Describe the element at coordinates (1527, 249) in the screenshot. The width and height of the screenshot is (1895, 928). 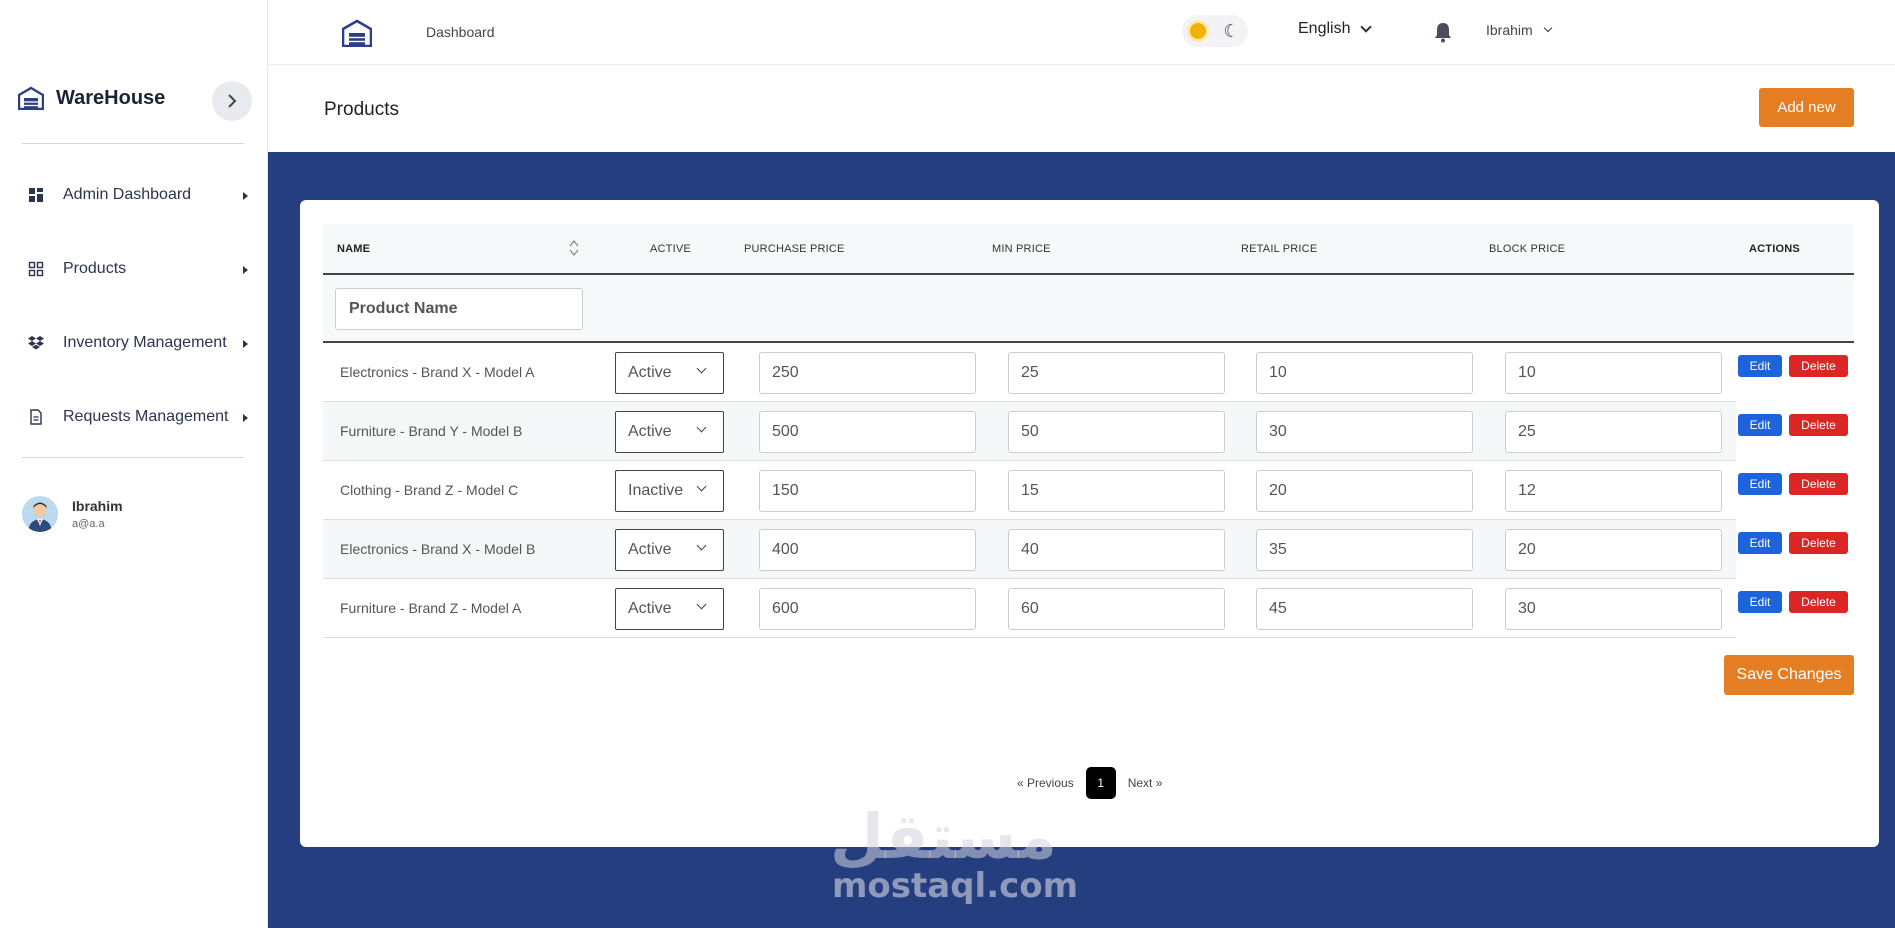
I see `column-header-block-price: BLOCK PRICE` at that location.